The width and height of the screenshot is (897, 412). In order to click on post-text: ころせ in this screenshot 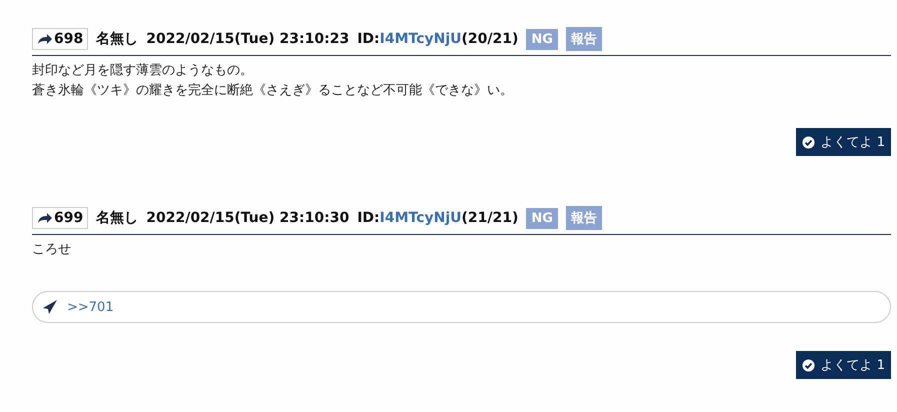, I will do `click(52, 250)`.